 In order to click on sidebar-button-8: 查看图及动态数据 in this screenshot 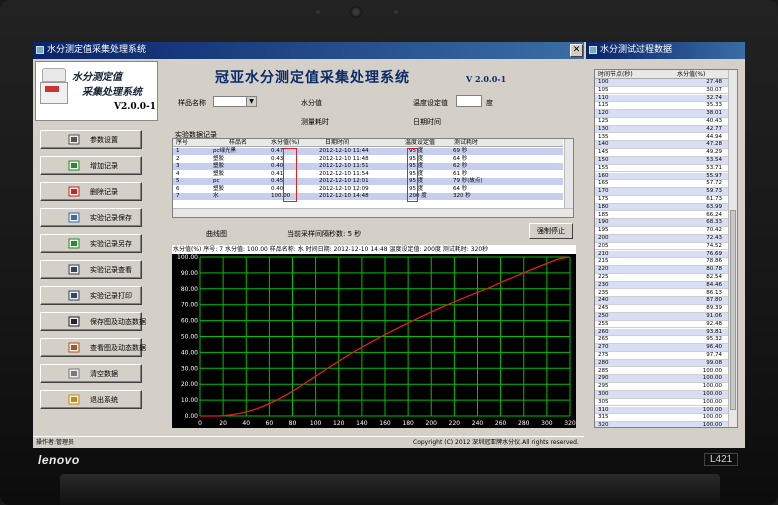, I will do `click(93, 347)`.